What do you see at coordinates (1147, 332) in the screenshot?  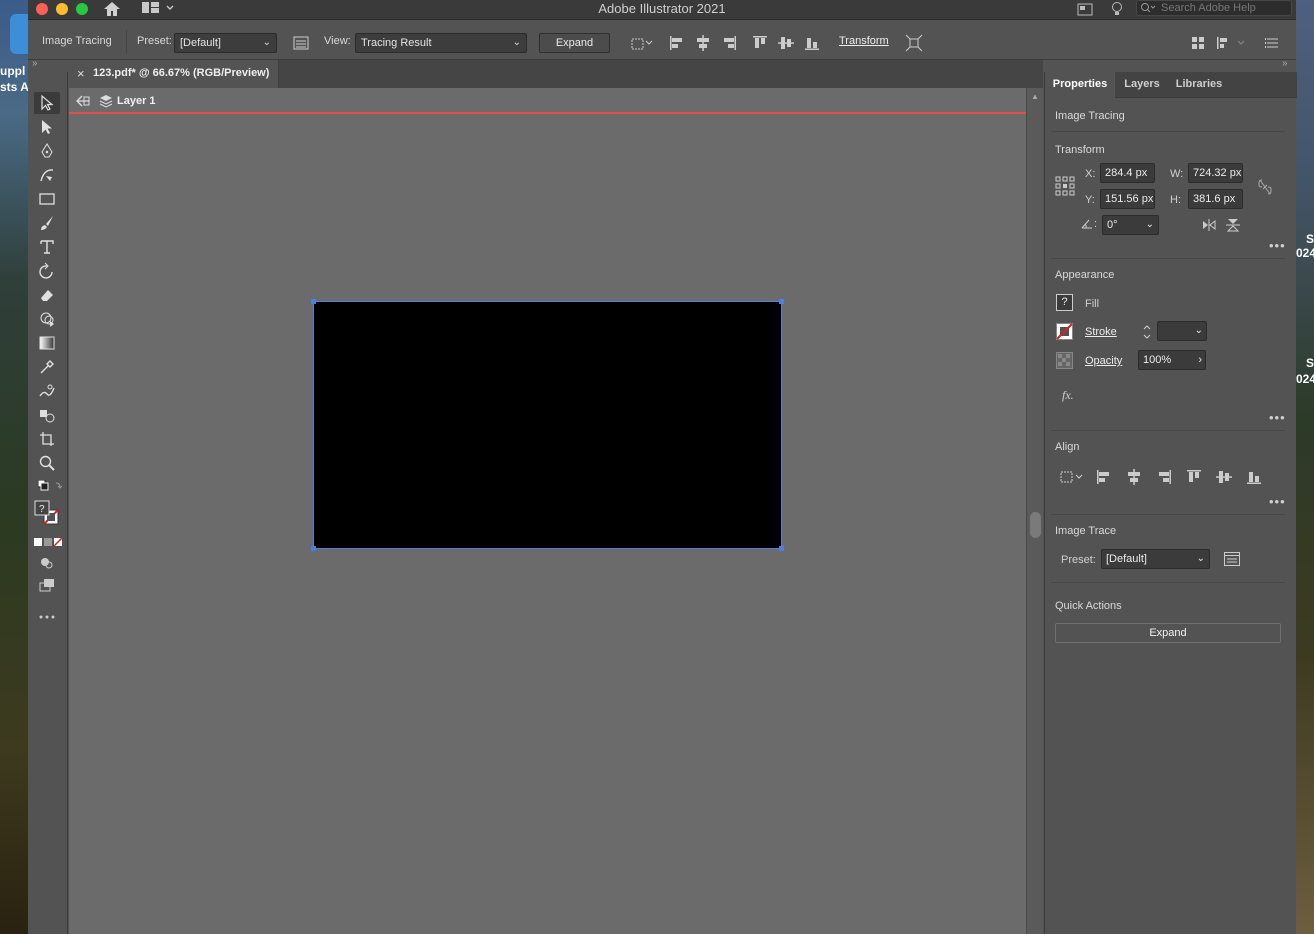 I see `stroke-weight-stepper-icon` at bounding box center [1147, 332].